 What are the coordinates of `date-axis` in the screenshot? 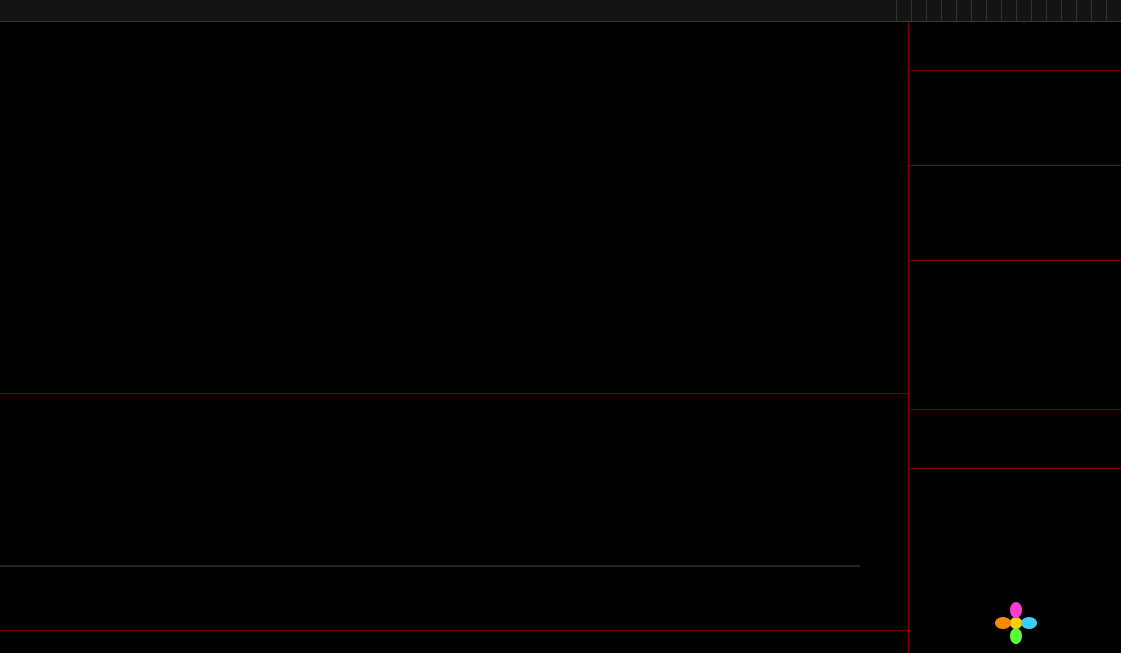 It's located at (454, 641).